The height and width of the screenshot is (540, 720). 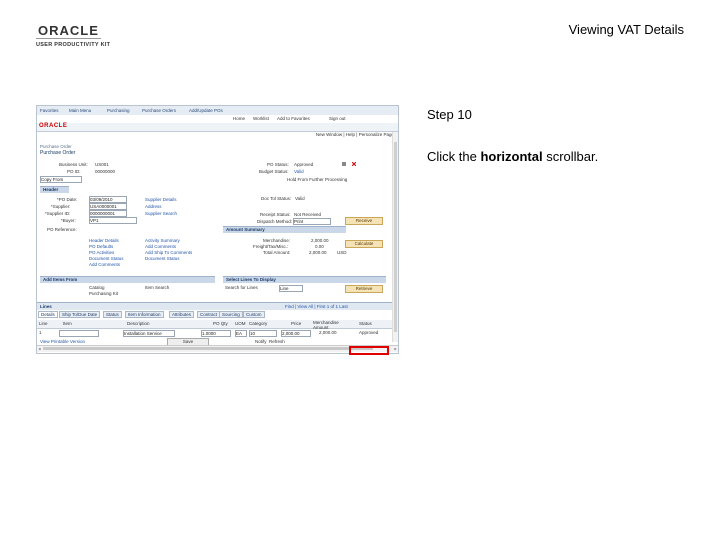 I want to click on supplier-id-field: 0000000001, so click(x=108, y=213).